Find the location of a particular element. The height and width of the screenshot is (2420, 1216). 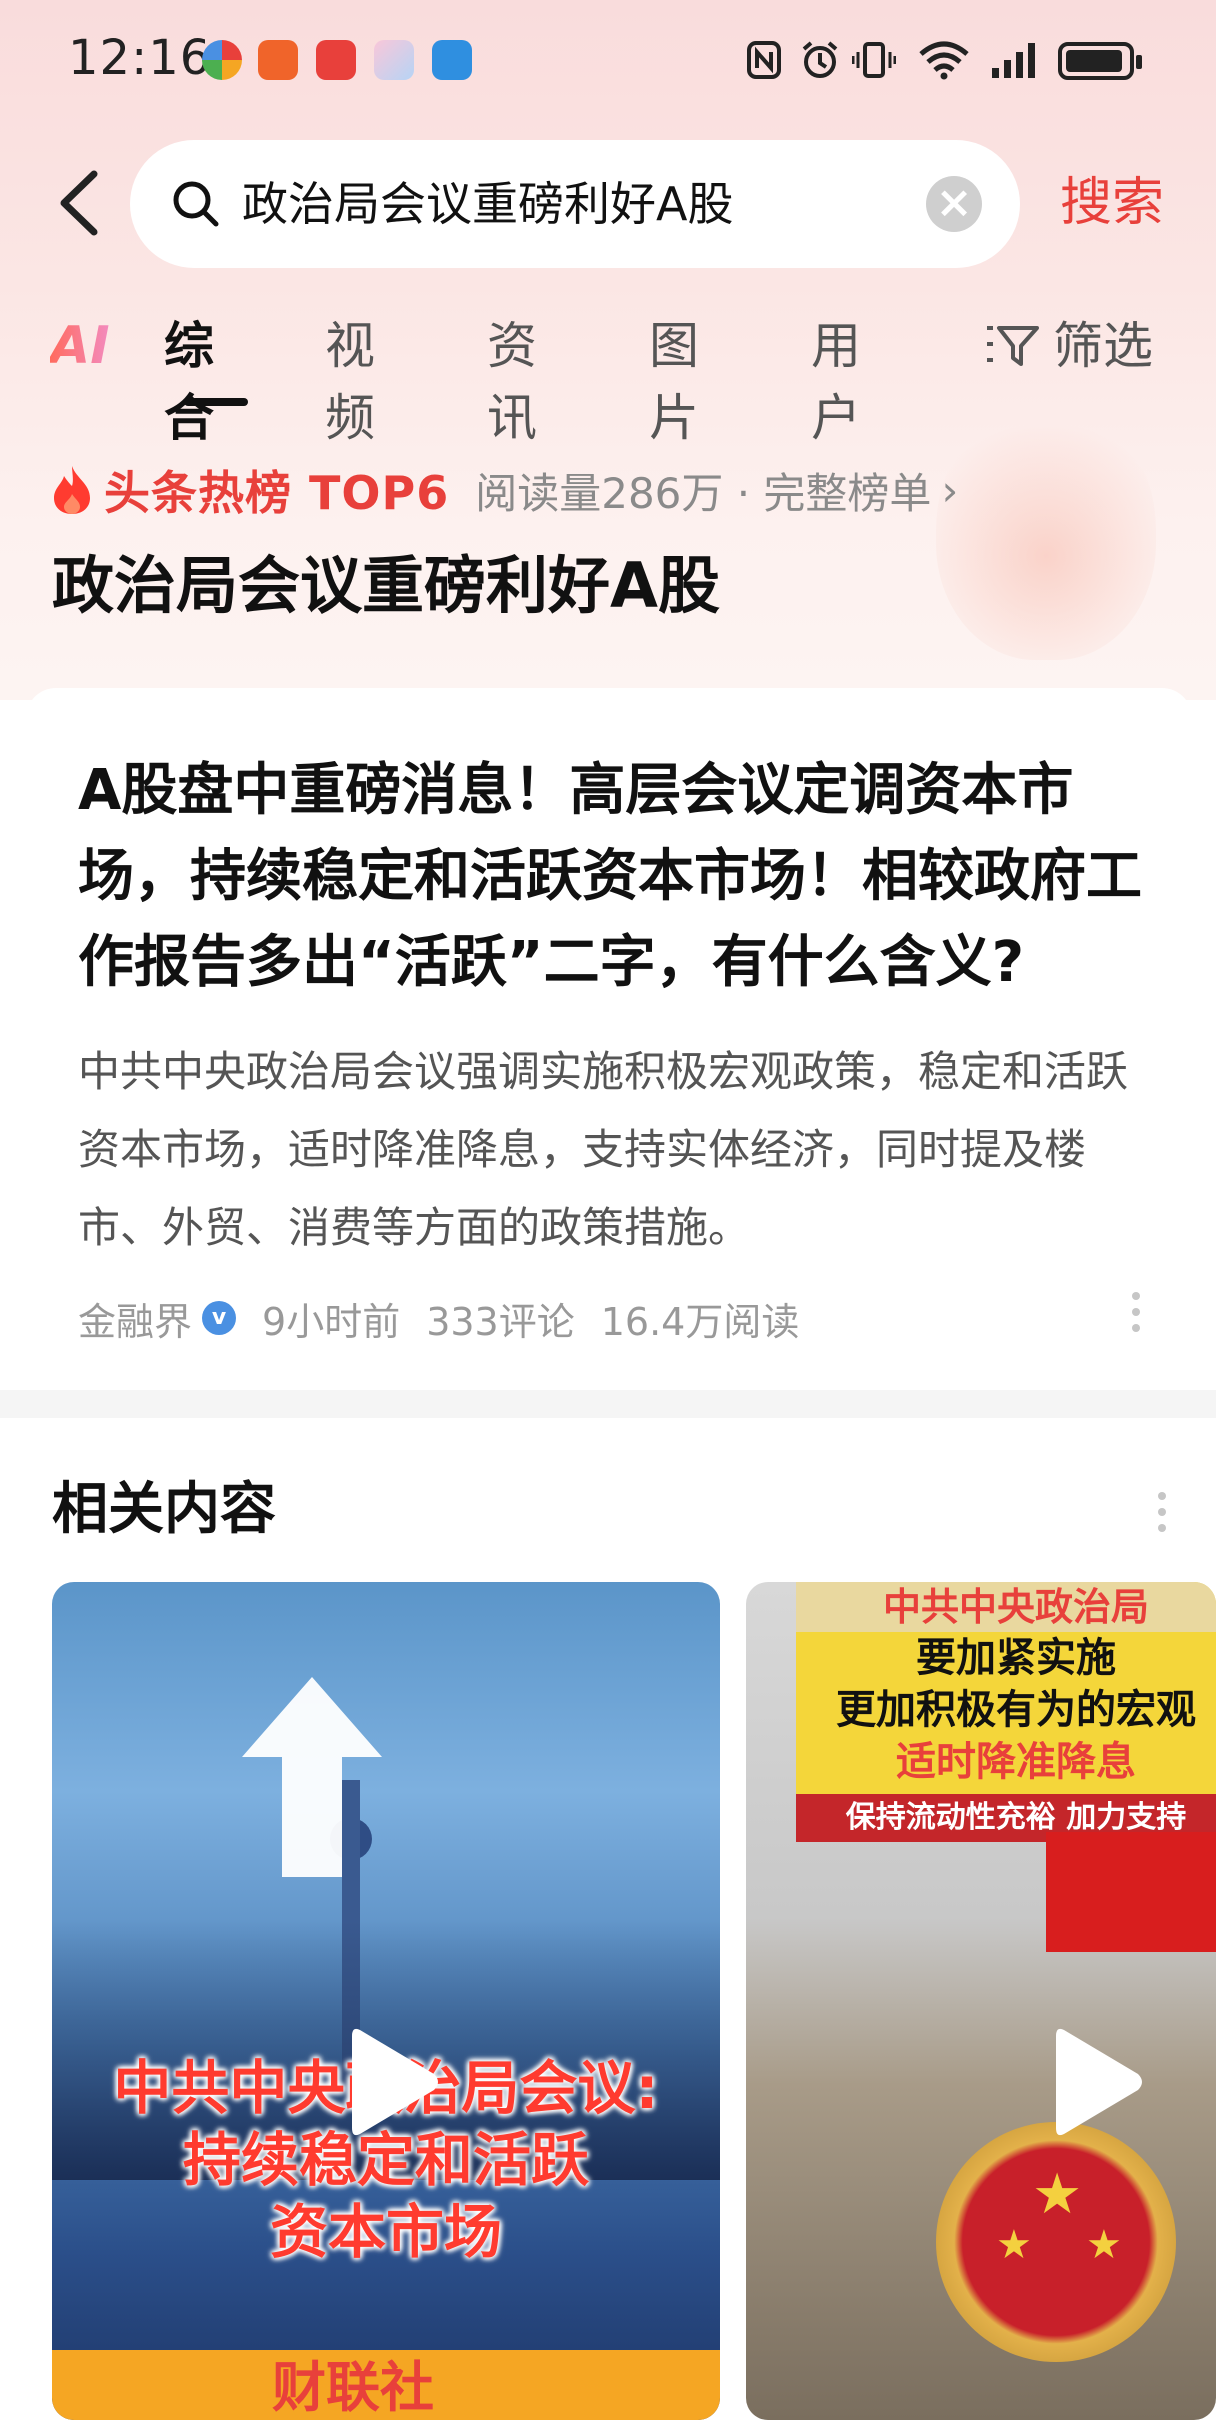

article-reads: 16.4万阅读 is located at coordinates (700, 1321).